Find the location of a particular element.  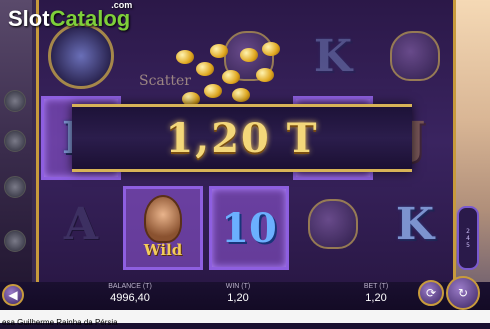

line-number: 4 is located at coordinates (468, 238).